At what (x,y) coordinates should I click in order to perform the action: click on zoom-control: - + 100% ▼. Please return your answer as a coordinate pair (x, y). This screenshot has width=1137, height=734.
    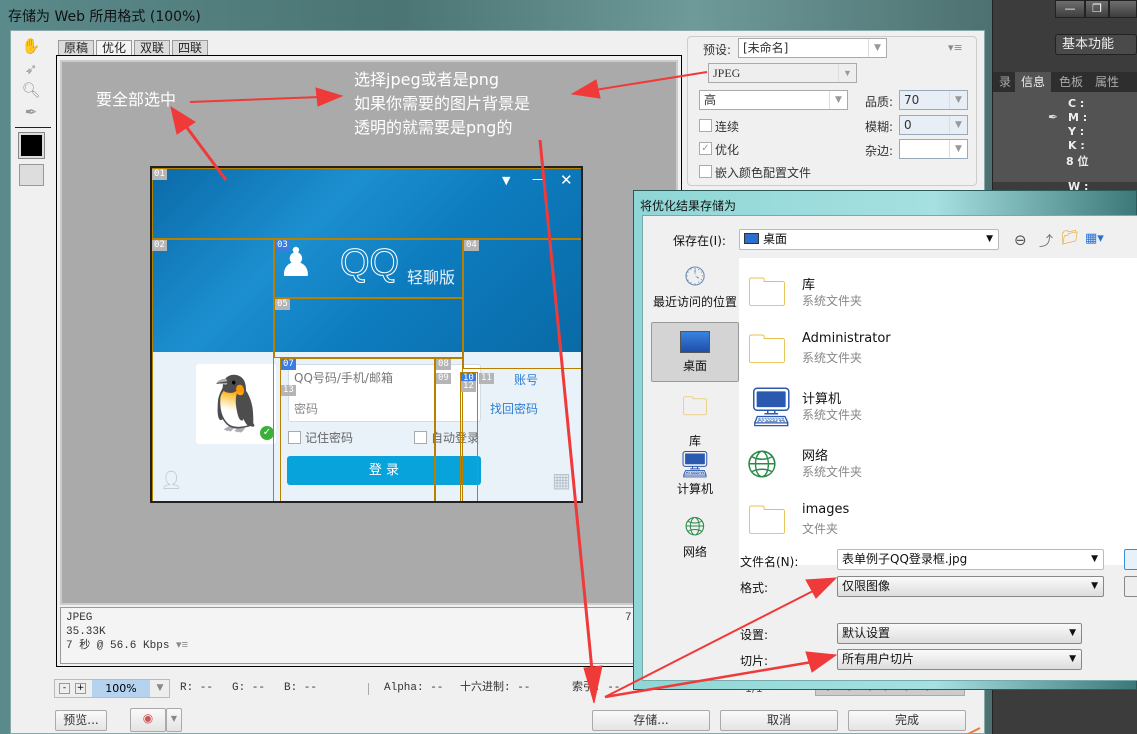
    Looking at the image, I should click on (112, 688).